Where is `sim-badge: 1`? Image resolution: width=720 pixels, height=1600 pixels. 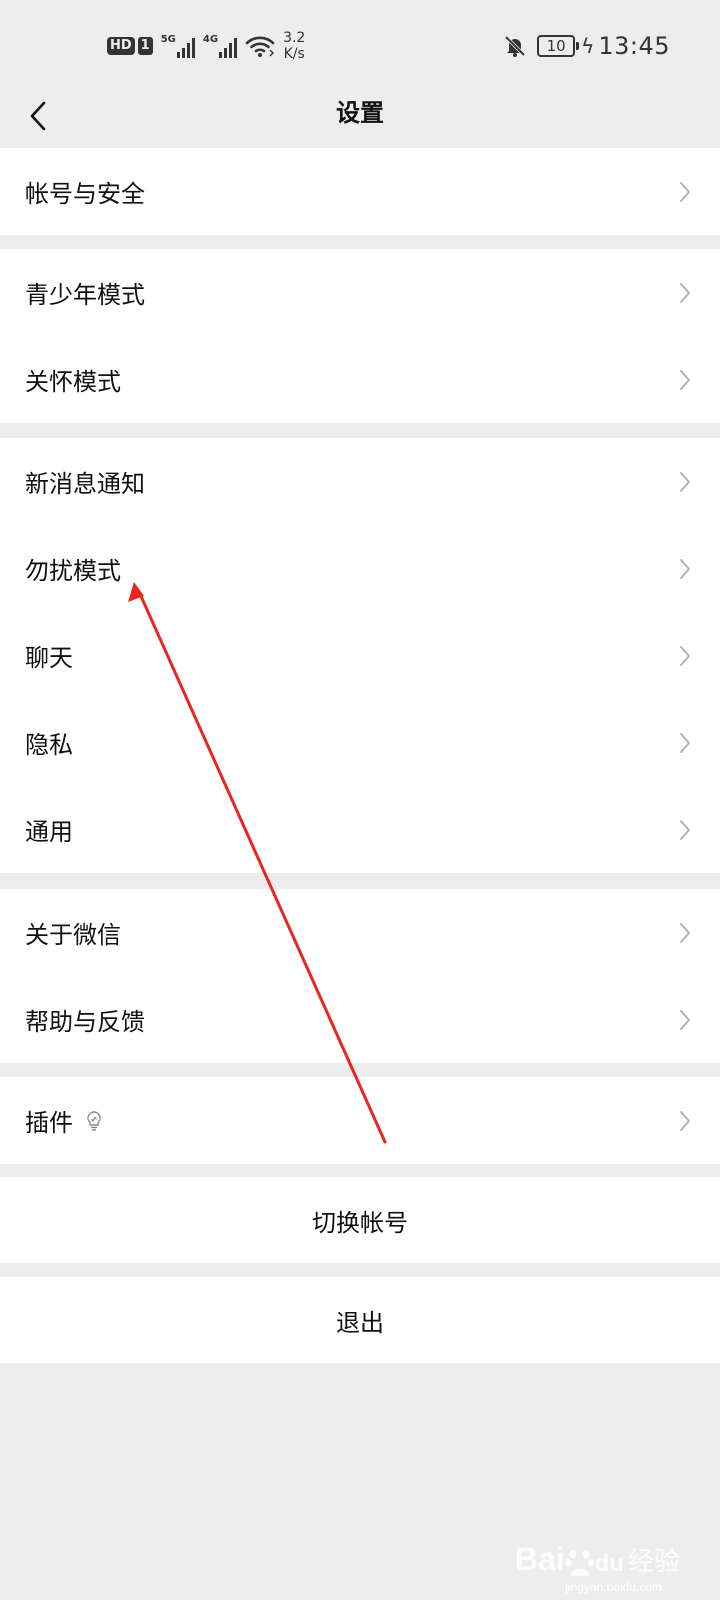
sim-badge: 1 is located at coordinates (145, 46).